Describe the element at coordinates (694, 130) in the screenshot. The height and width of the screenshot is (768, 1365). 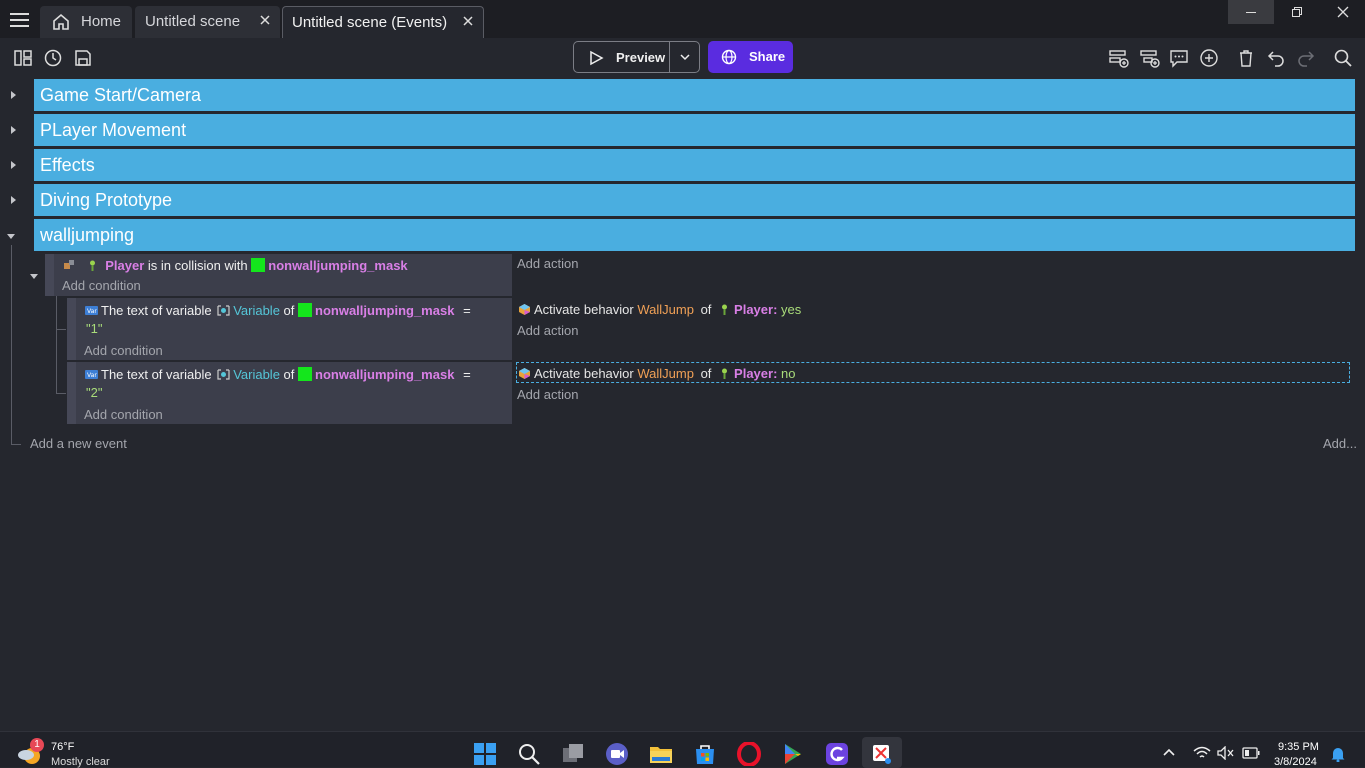
I see `group-player-movement: PLayer Movement` at that location.